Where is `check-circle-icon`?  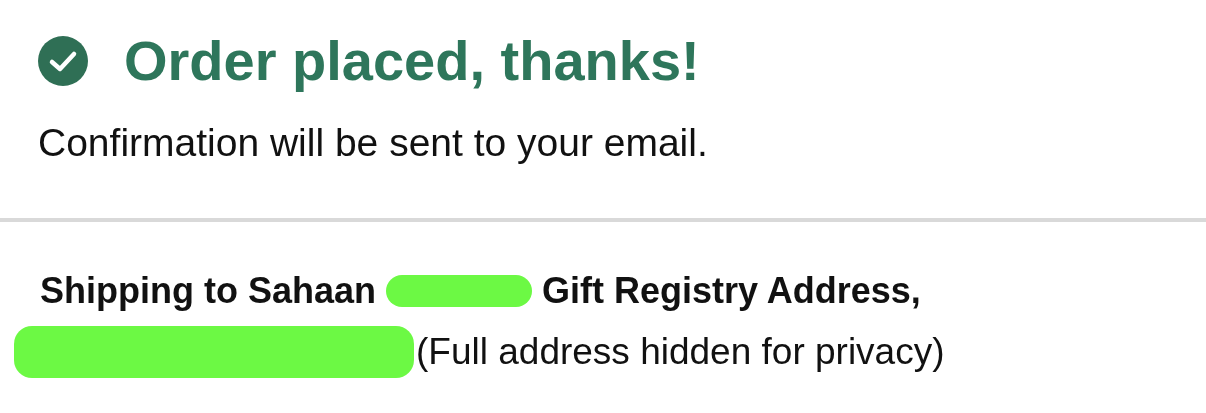
check-circle-icon is located at coordinates (63, 60).